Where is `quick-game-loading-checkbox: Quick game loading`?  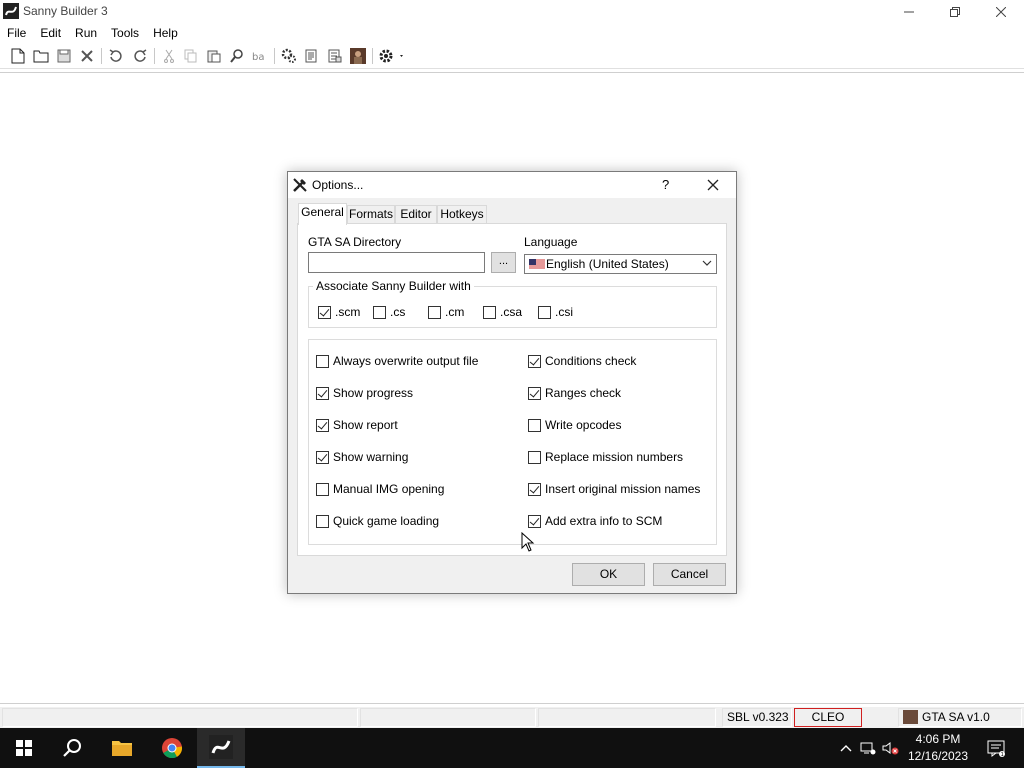 quick-game-loading-checkbox: Quick game loading is located at coordinates (377, 521).